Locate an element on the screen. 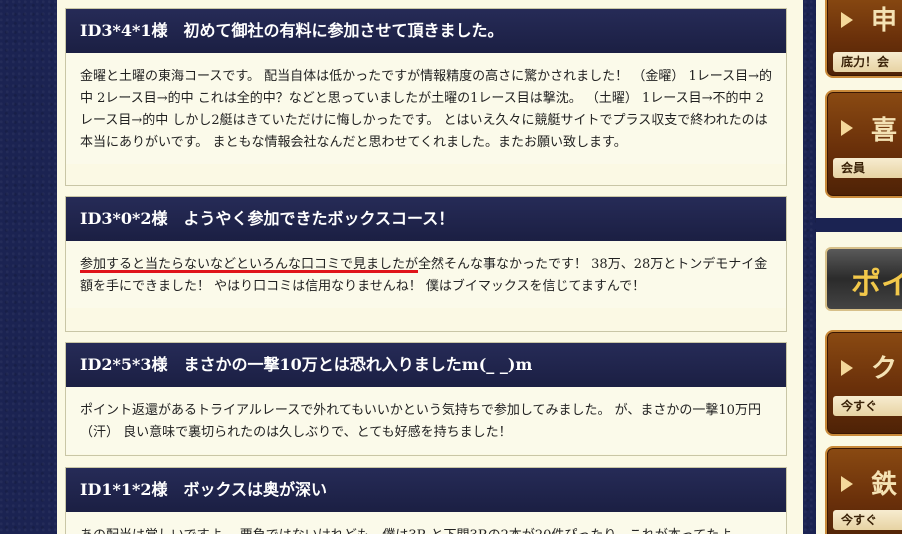 The width and height of the screenshot is (902, 534). sidebar-button-label: 会員 is located at coordinates (867, 168).